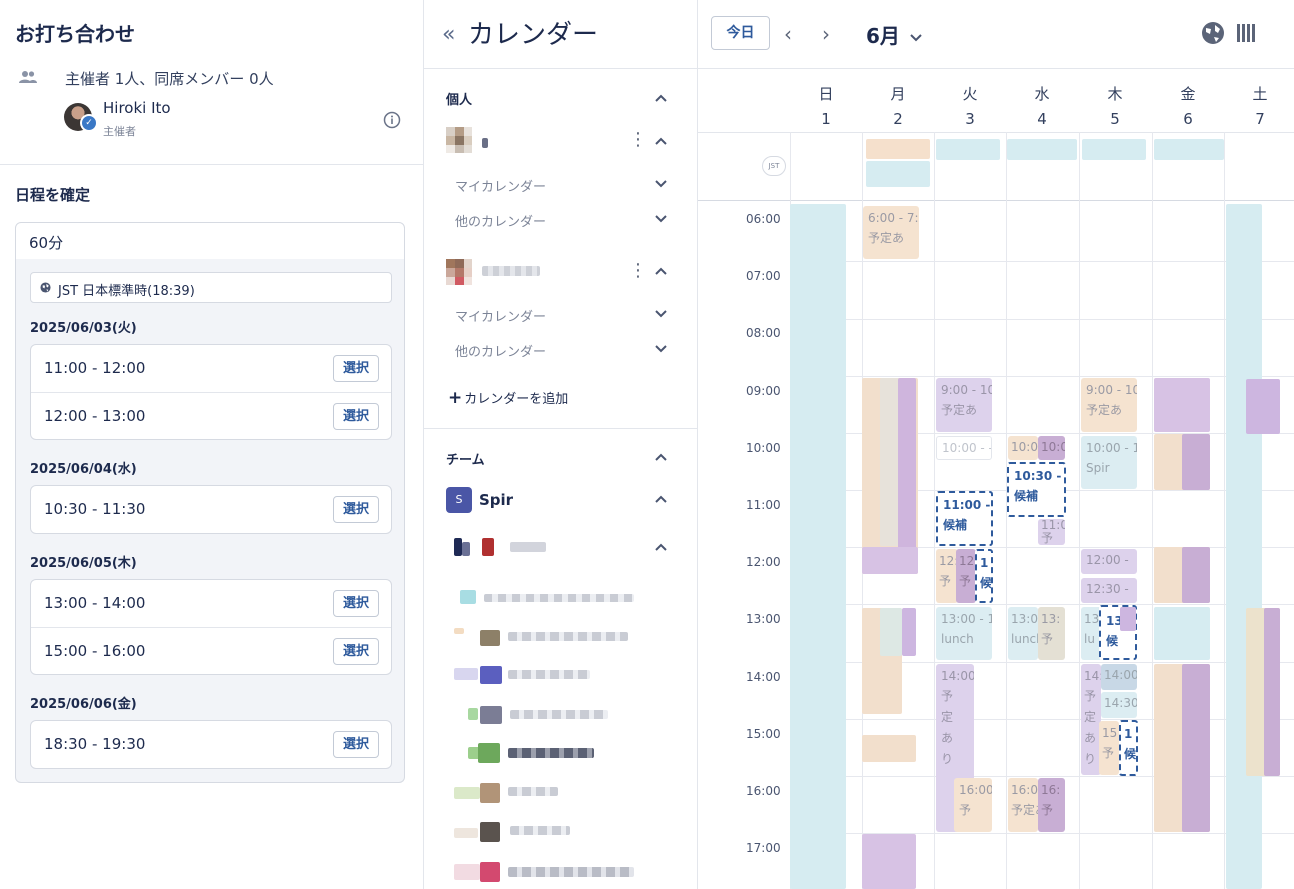  What do you see at coordinates (740, 33) in the screenshot?
I see `today-button: 今日` at bounding box center [740, 33].